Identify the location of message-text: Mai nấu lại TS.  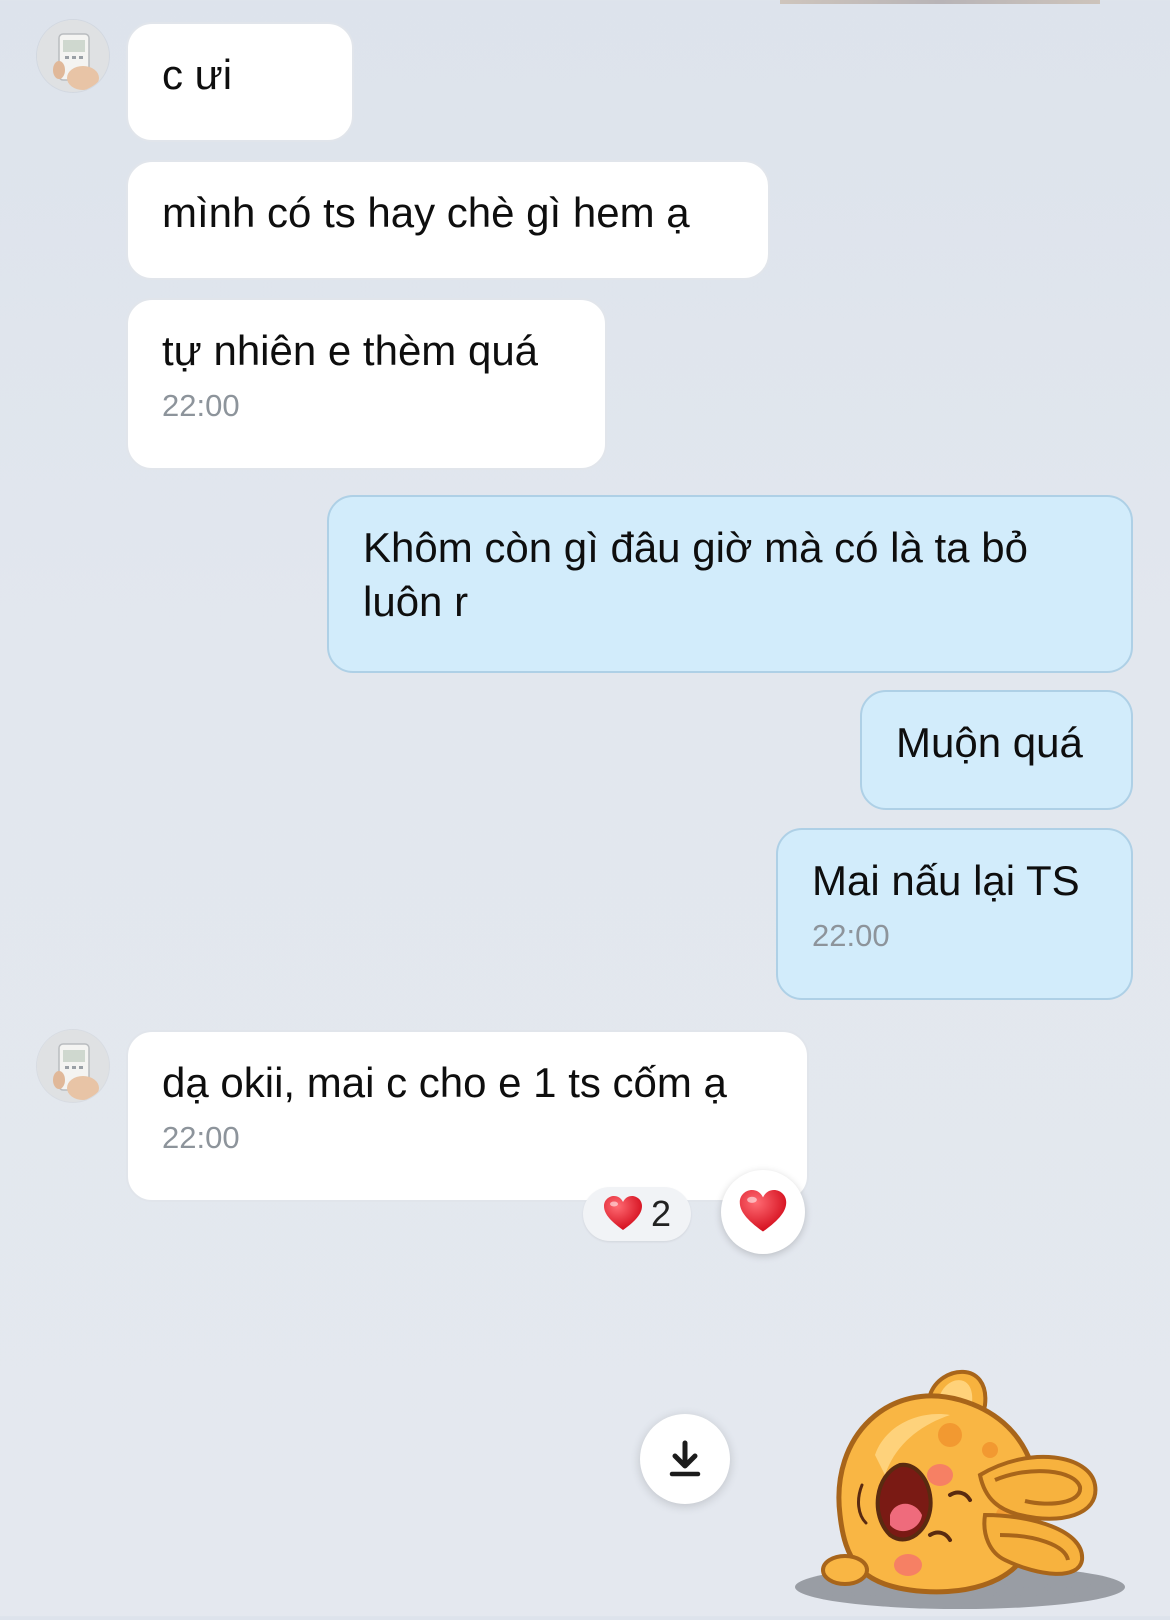
(946, 880).